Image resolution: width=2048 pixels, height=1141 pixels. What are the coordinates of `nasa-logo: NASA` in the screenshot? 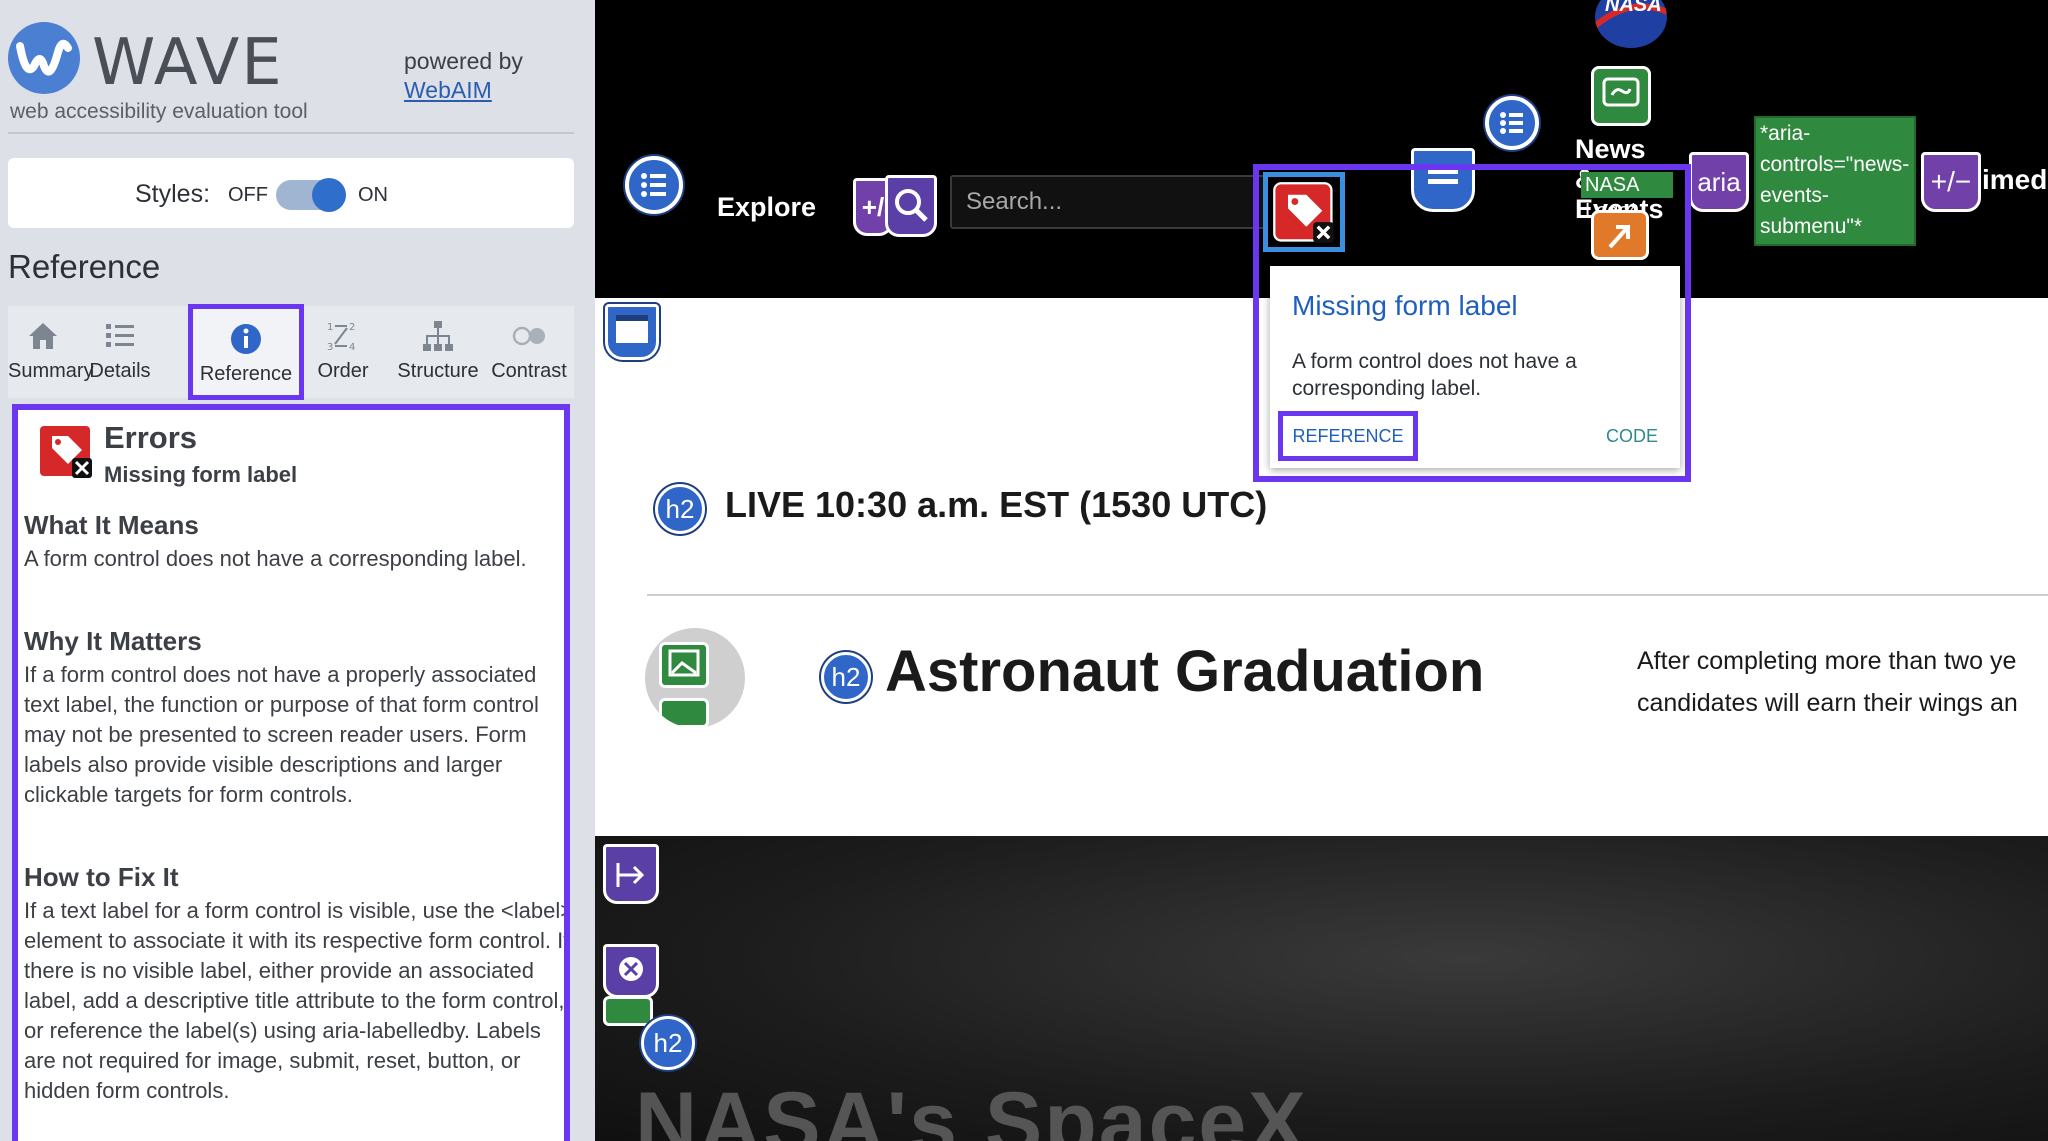 It's located at (1631, 24).